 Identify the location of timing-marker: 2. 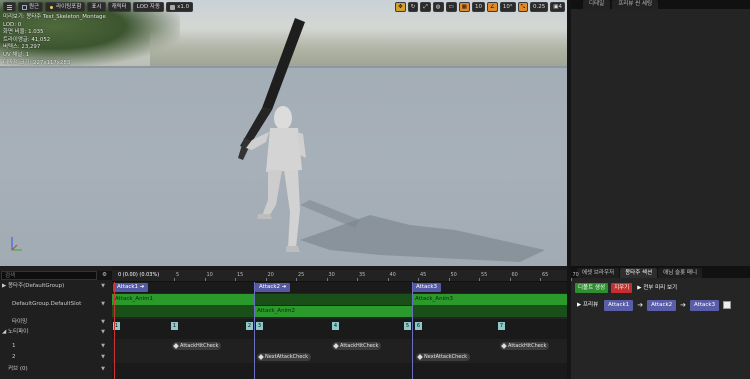
(249, 326).